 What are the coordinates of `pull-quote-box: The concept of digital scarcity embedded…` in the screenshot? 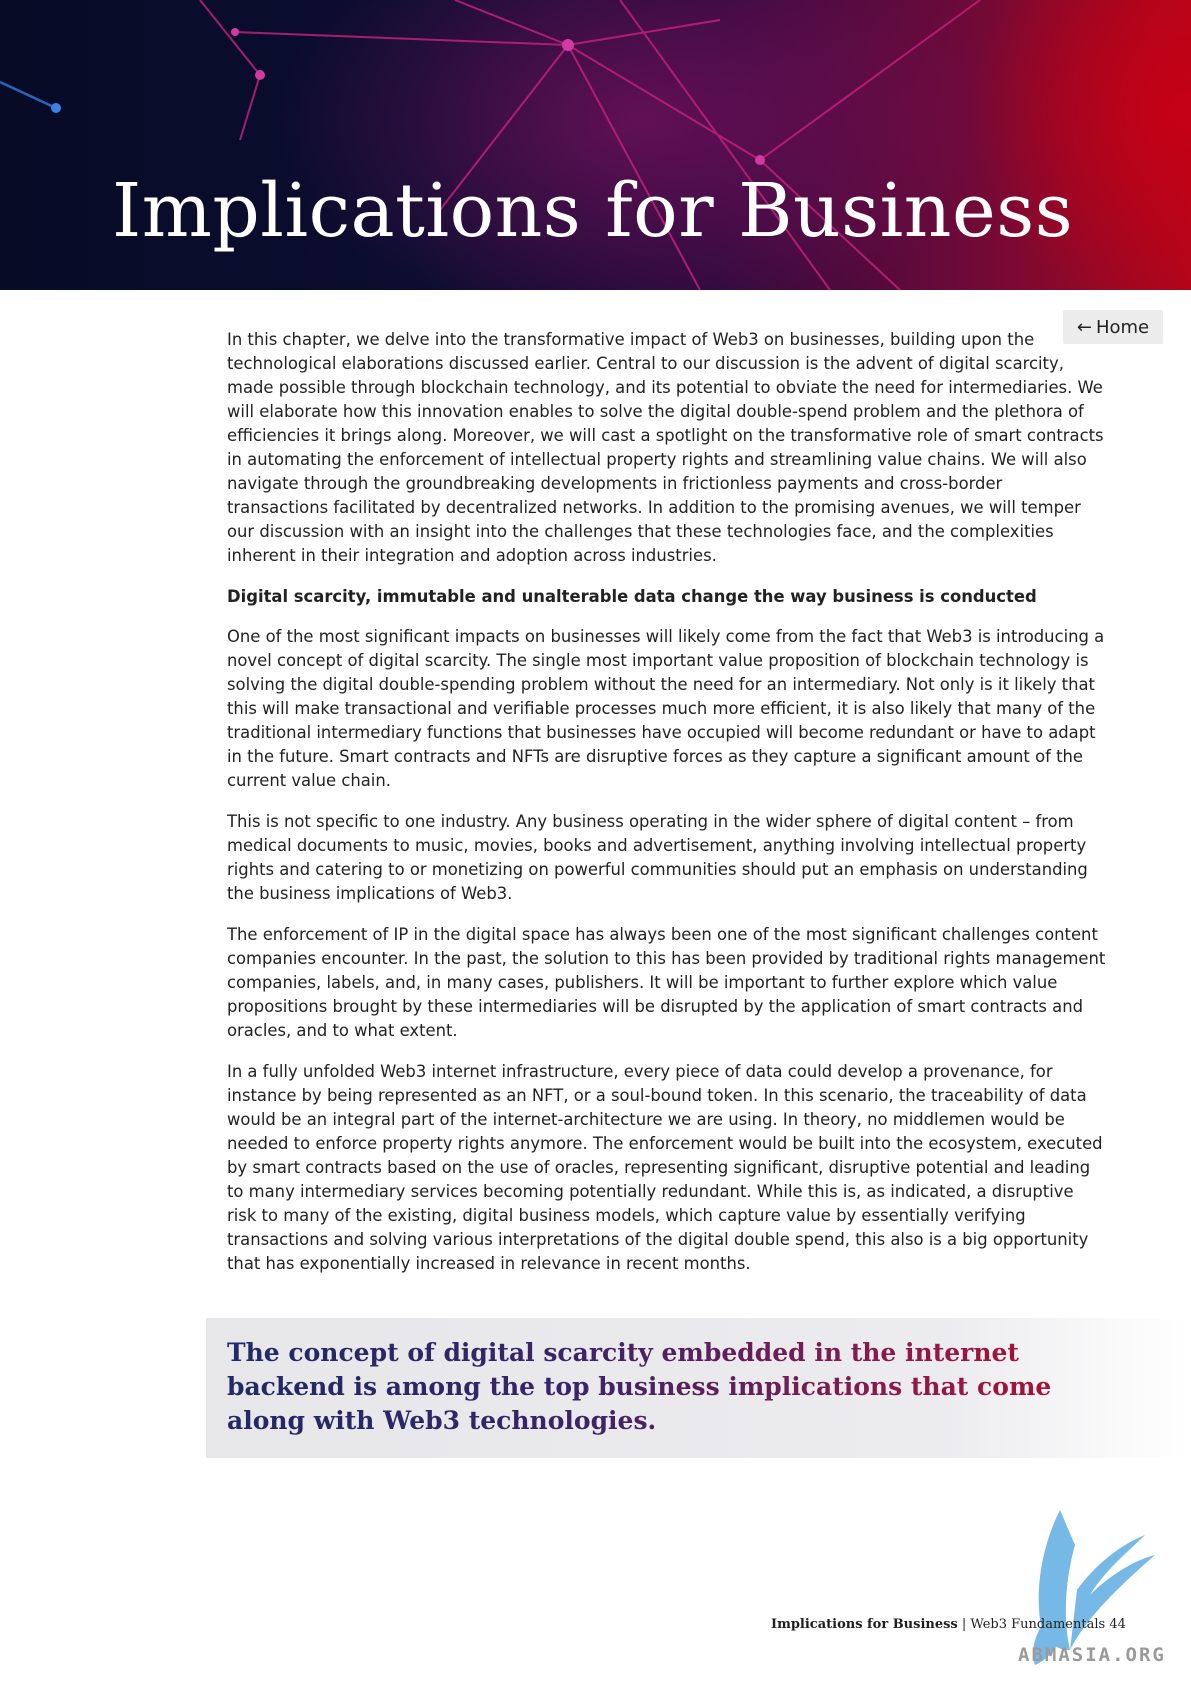 It's located at (698, 1388).